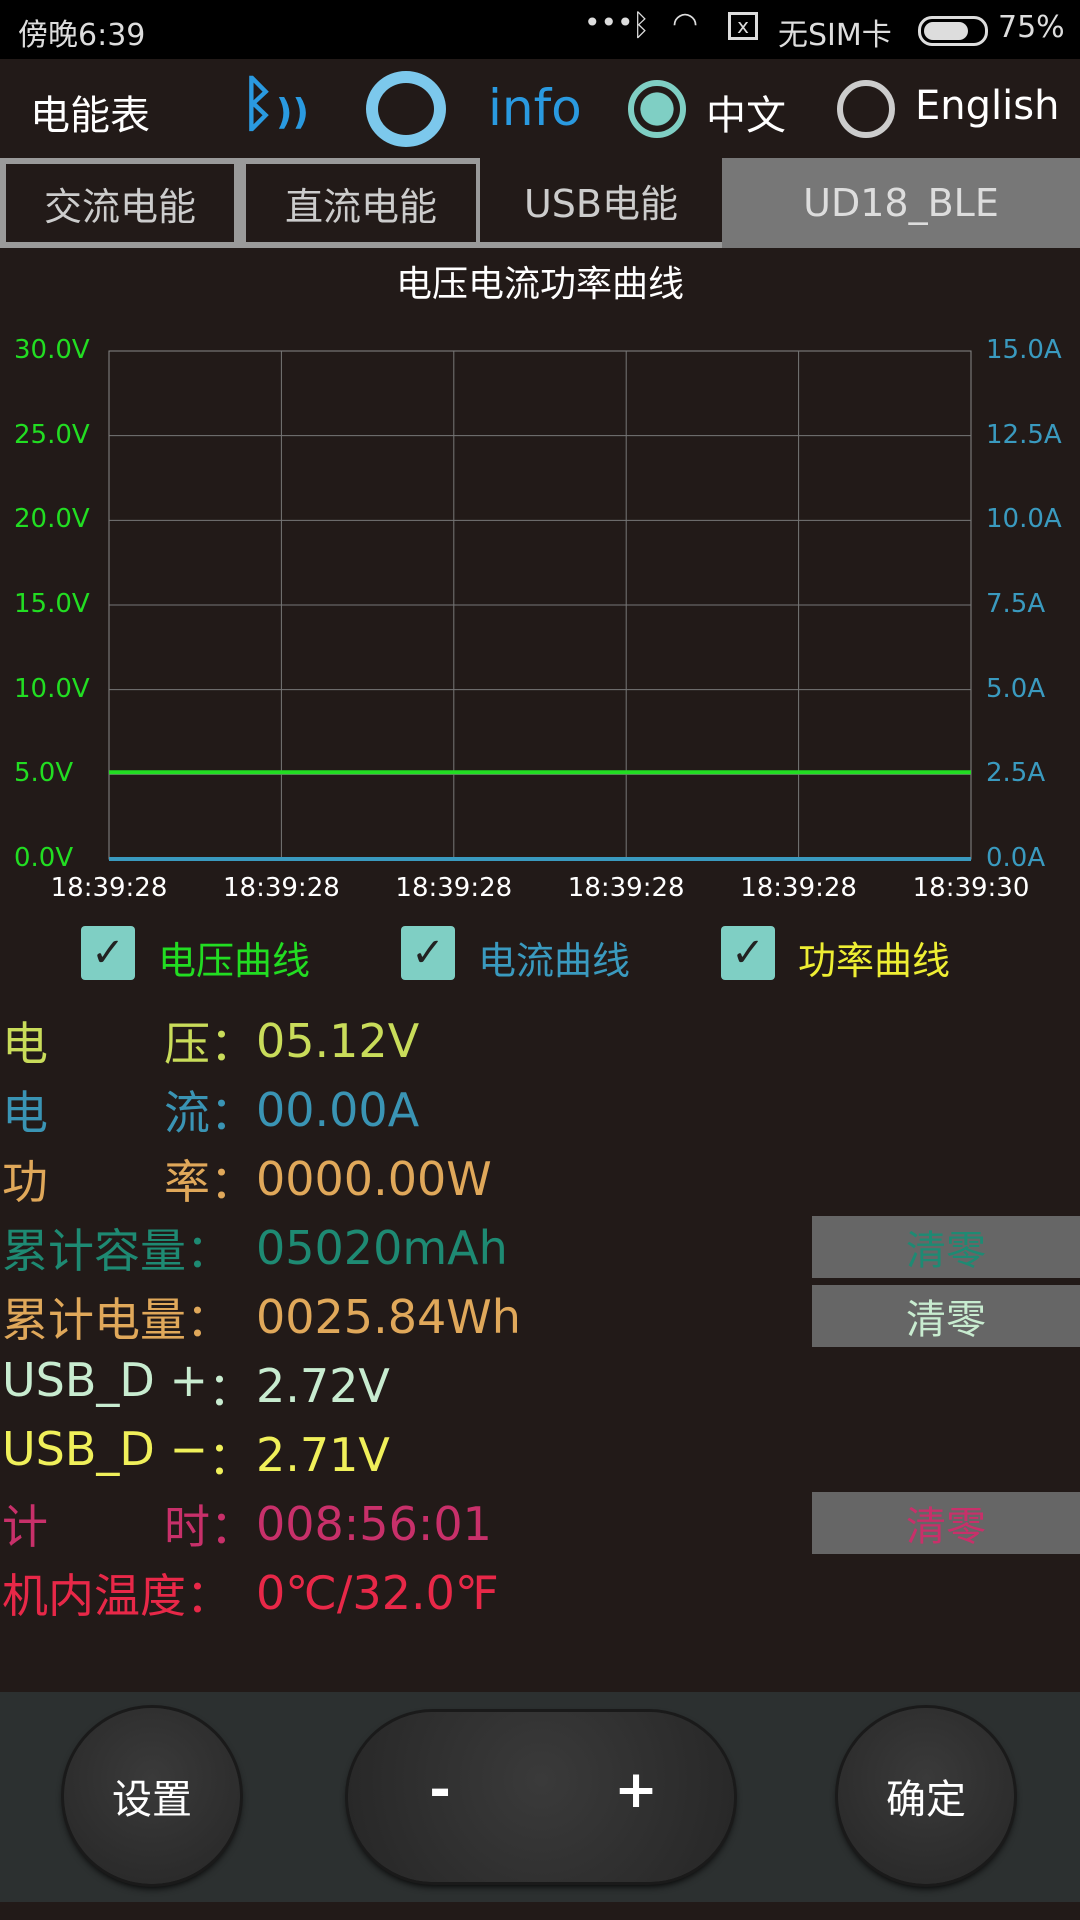  What do you see at coordinates (1016, 688) in the screenshot?
I see `y-right-tick: 5.0A` at bounding box center [1016, 688].